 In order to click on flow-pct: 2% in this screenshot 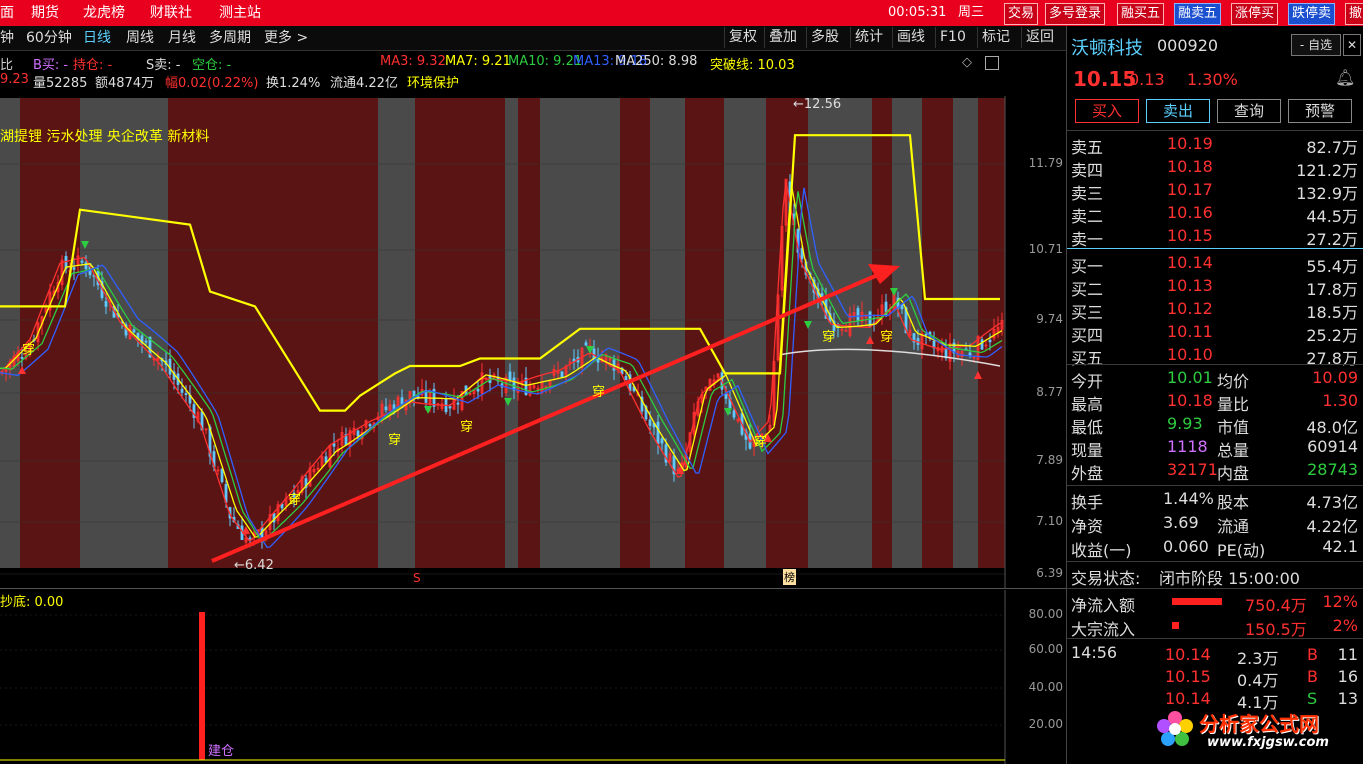, I will do `click(1345, 625)`.